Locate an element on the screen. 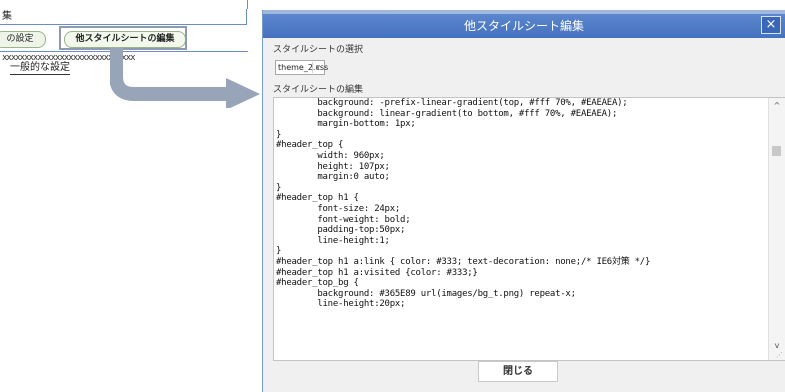  stylesheet-edit-label: スタイルシートの編集 is located at coordinates (318, 90).